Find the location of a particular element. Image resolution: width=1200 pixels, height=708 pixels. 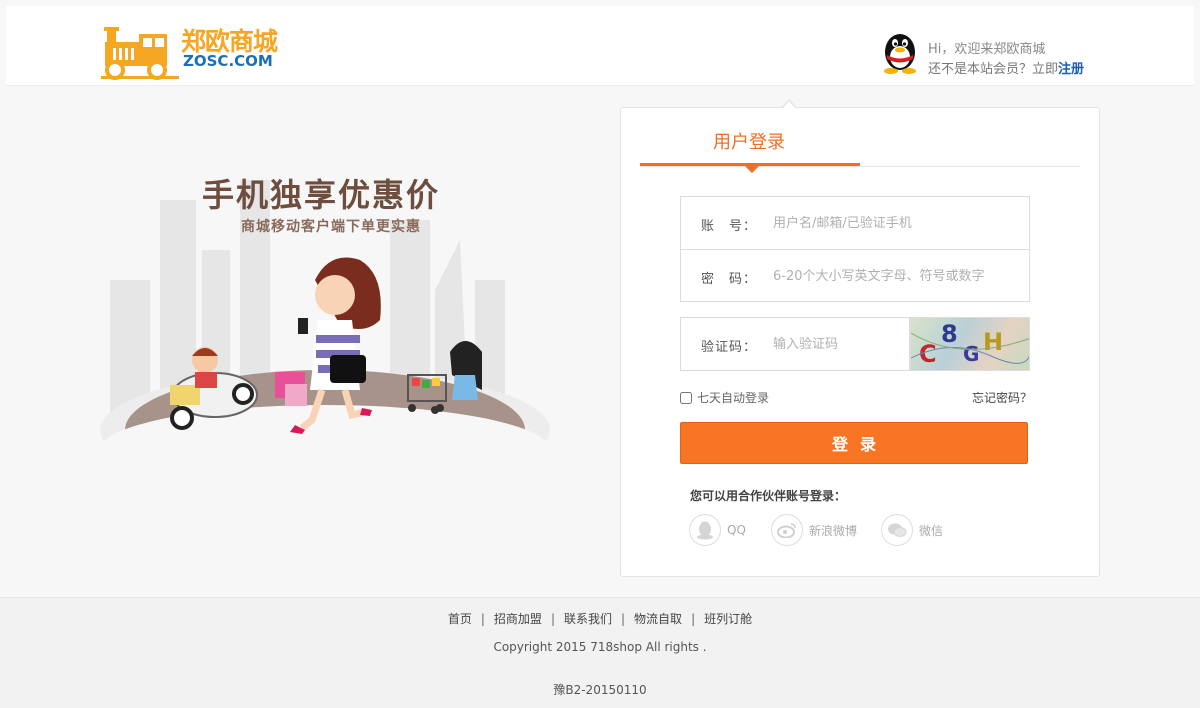

captcha-input is located at coordinates (838, 344).